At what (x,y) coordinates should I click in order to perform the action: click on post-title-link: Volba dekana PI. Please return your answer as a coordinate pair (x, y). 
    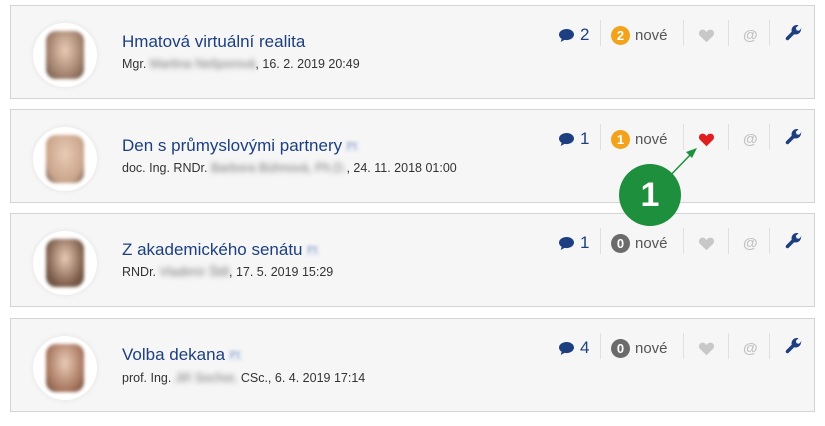
    Looking at the image, I should click on (182, 355).